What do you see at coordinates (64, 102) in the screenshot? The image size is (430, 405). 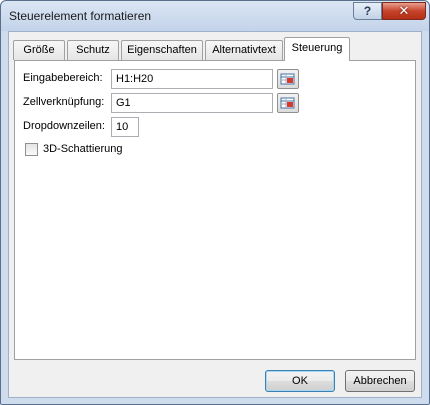 I see `cell-link-label: Zellverknüpfung:` at bounding box center [64, 102].